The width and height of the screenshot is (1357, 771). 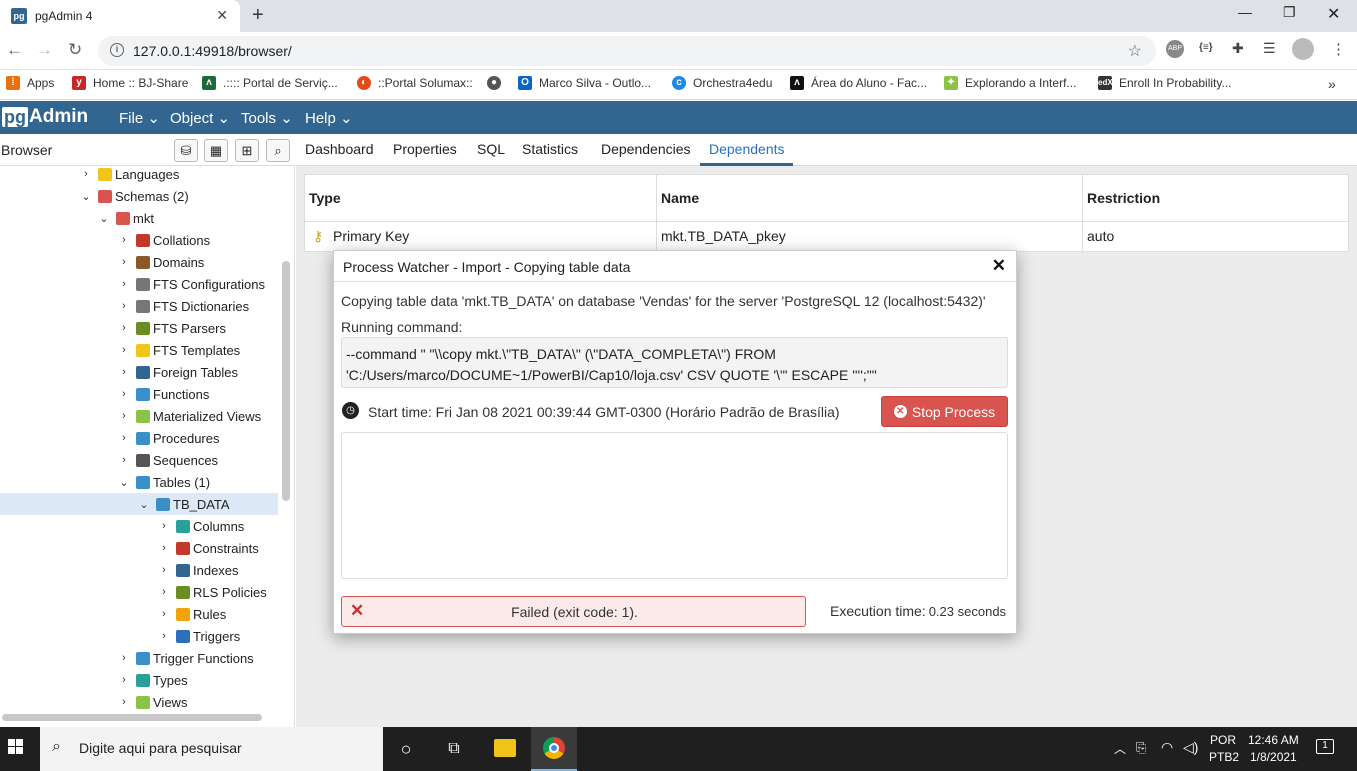 I want to click on tree-item-types: › Types, so click(x=139, y=680).